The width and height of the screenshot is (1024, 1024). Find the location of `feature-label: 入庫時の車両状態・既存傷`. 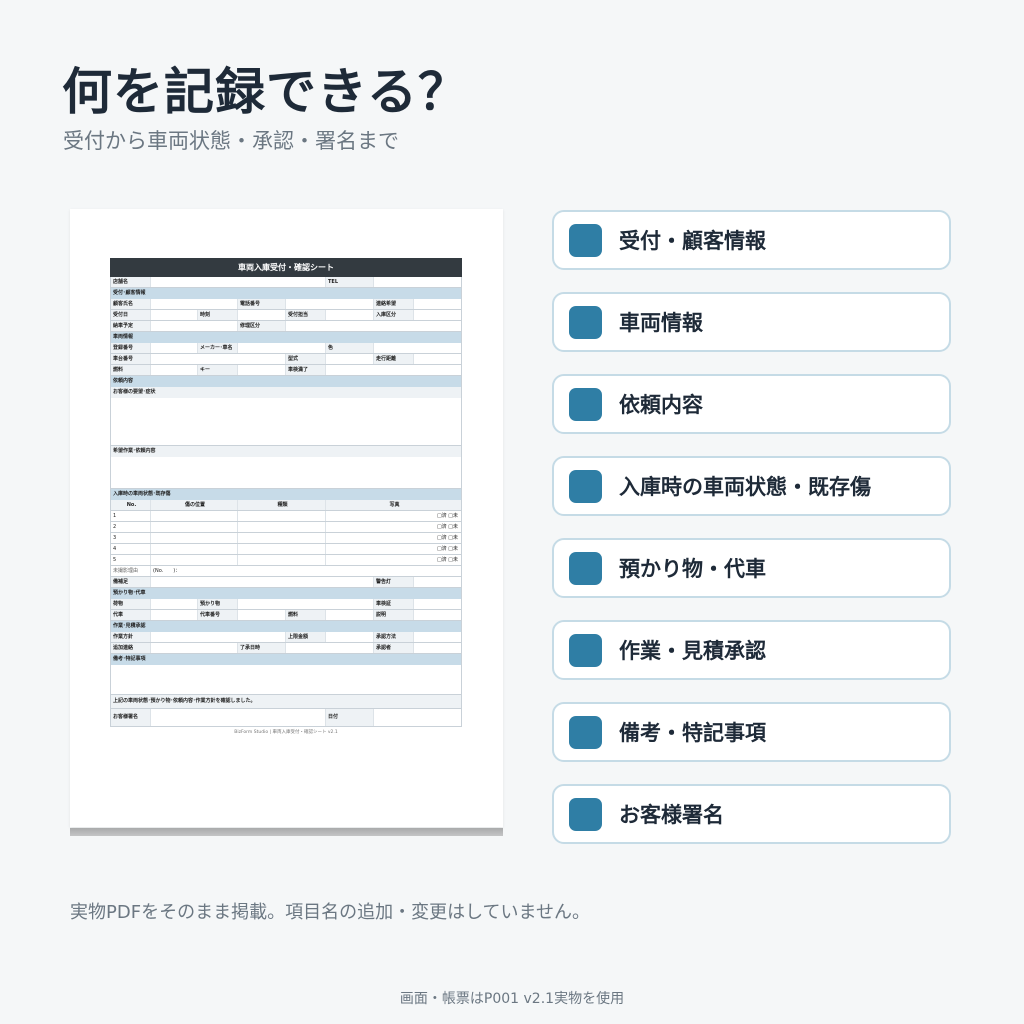

feature-label: 入庫時の車両状態・既存傷 is located at coordinates (745, 487).